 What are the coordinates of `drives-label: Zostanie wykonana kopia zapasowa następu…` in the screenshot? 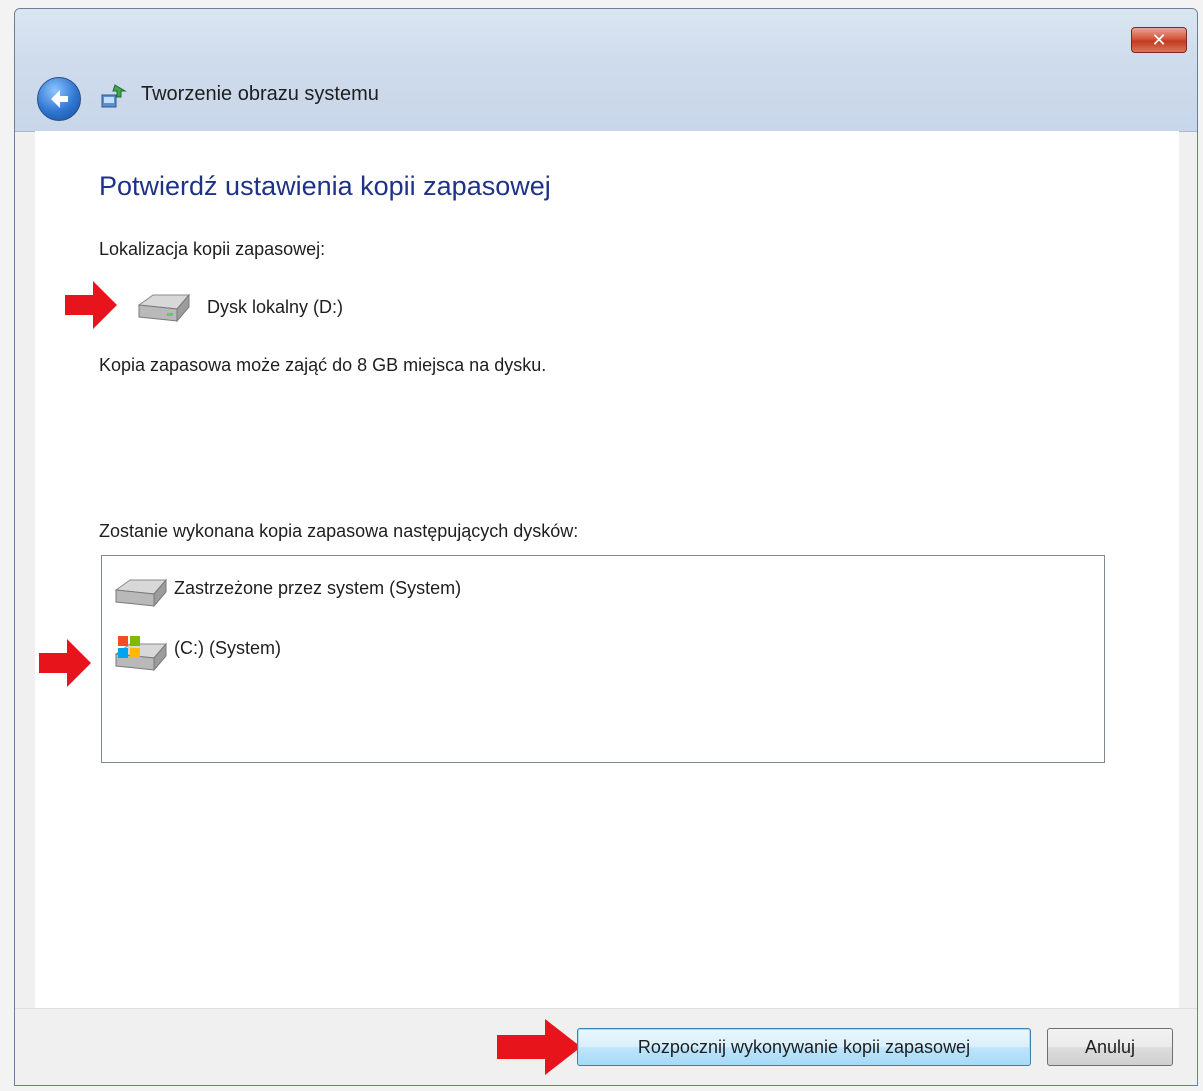 It's located at (339, 531).